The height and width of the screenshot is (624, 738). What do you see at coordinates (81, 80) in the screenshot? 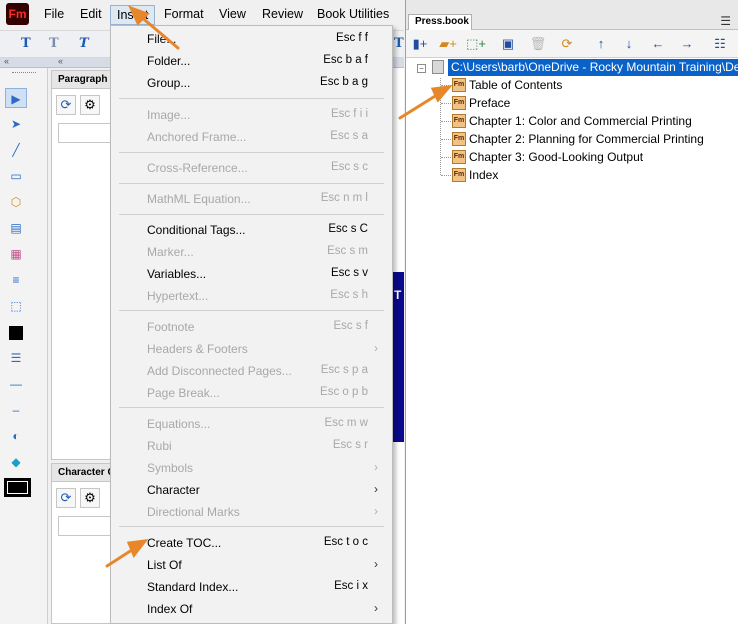
I see `paragraph-panel-title: Paragraph` at bounding box center [81, 80].